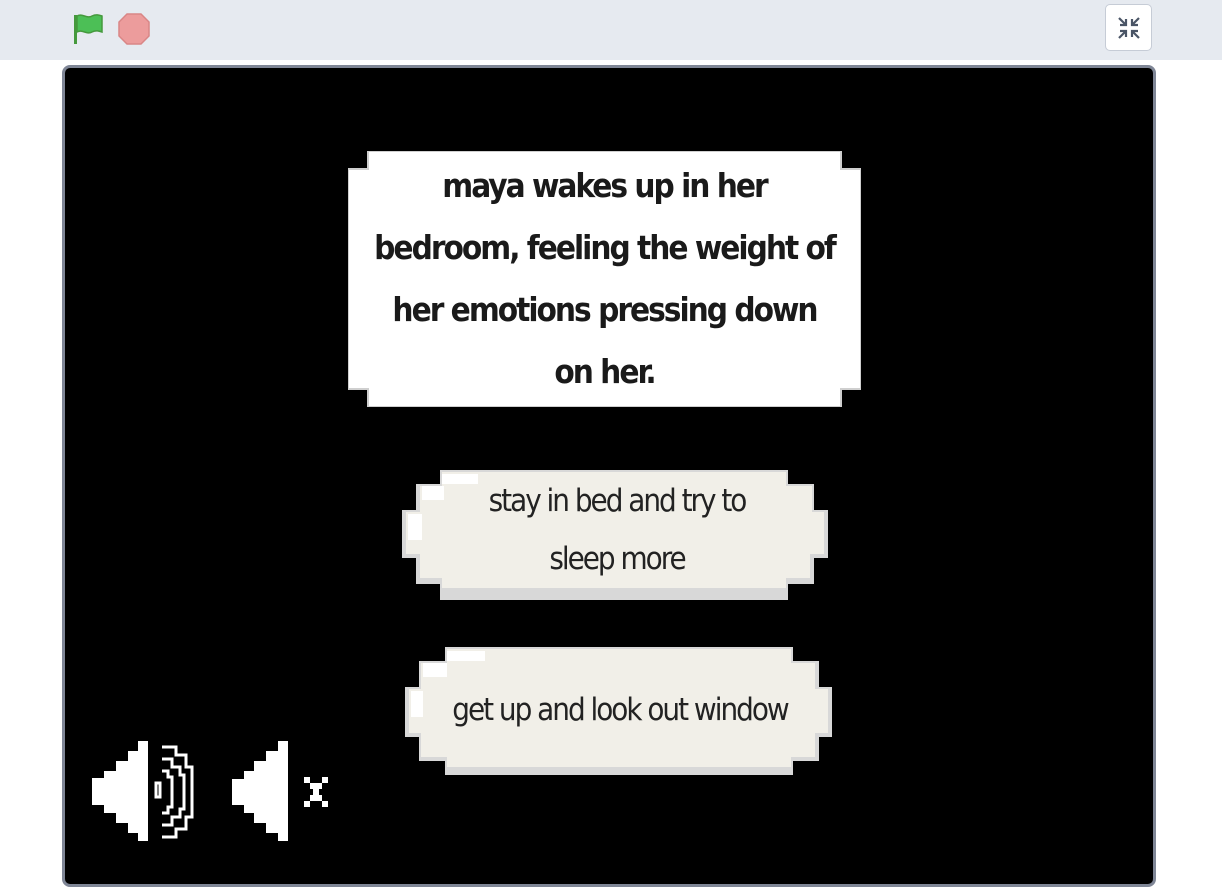  I want to click on choice-label: stay in bed and try to sleep more, so click(618, 530).